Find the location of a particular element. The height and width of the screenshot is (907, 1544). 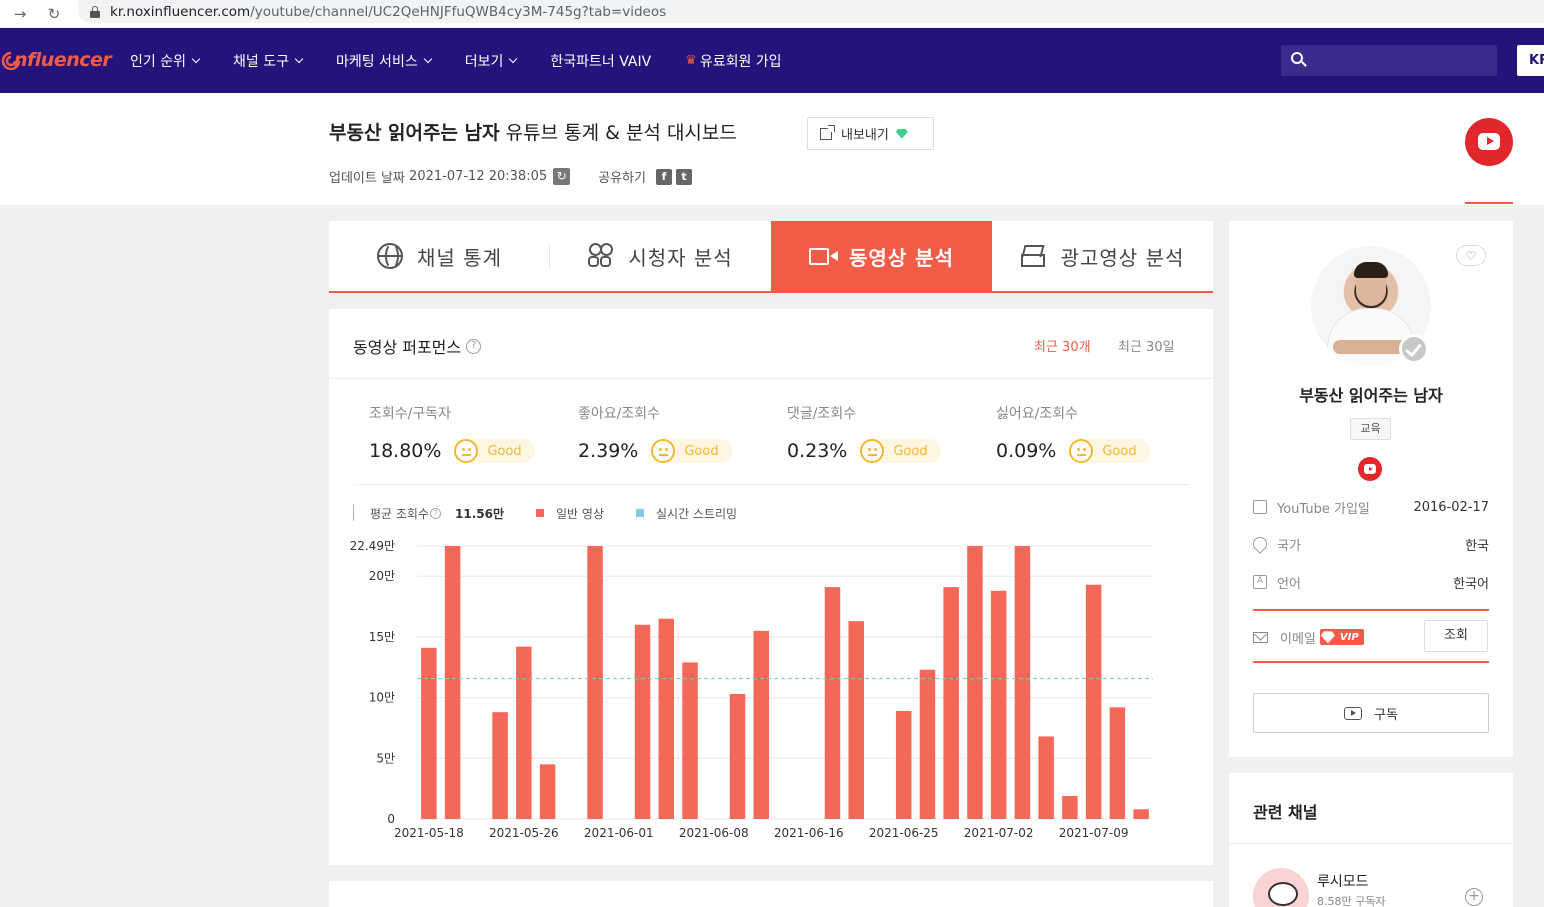

back-arrow-icon: → is located at coordinates (20, 14).